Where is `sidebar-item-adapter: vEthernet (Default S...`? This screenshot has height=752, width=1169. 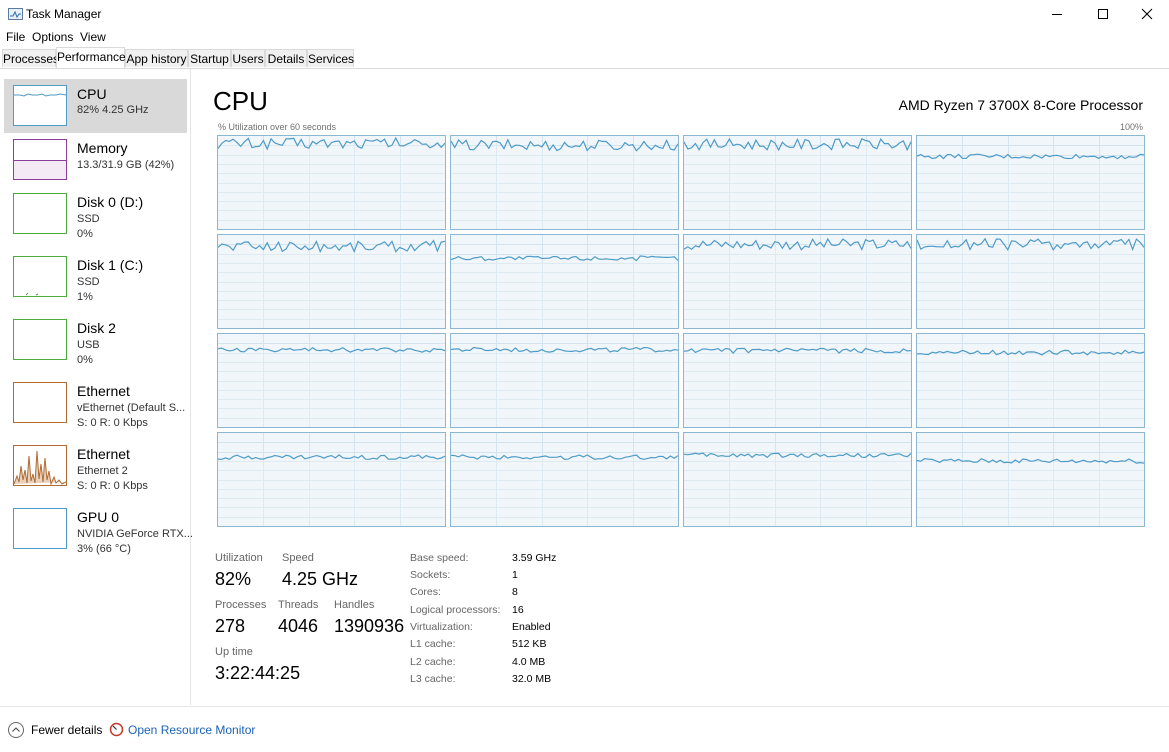
sidebar-item-adapter: vEthernet (Default S... is located at coordinates (131, 408).